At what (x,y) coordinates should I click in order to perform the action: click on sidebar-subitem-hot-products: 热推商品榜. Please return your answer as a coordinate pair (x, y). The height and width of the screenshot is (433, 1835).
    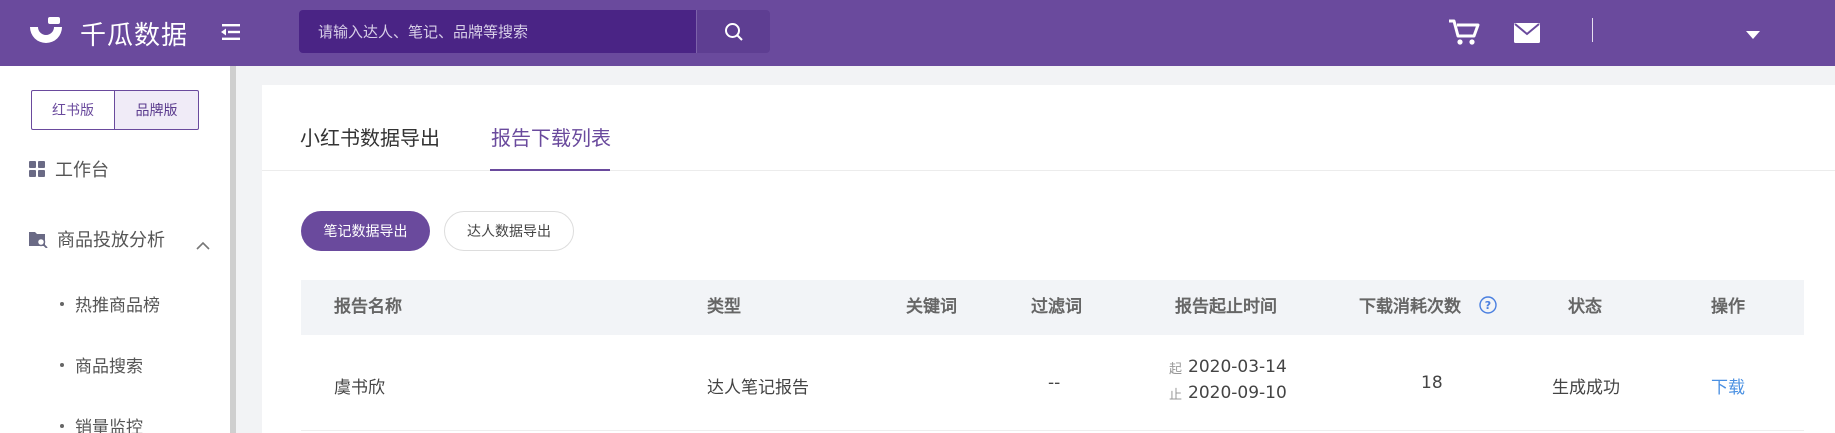
    Looking at the image, I should click on (110, 303).